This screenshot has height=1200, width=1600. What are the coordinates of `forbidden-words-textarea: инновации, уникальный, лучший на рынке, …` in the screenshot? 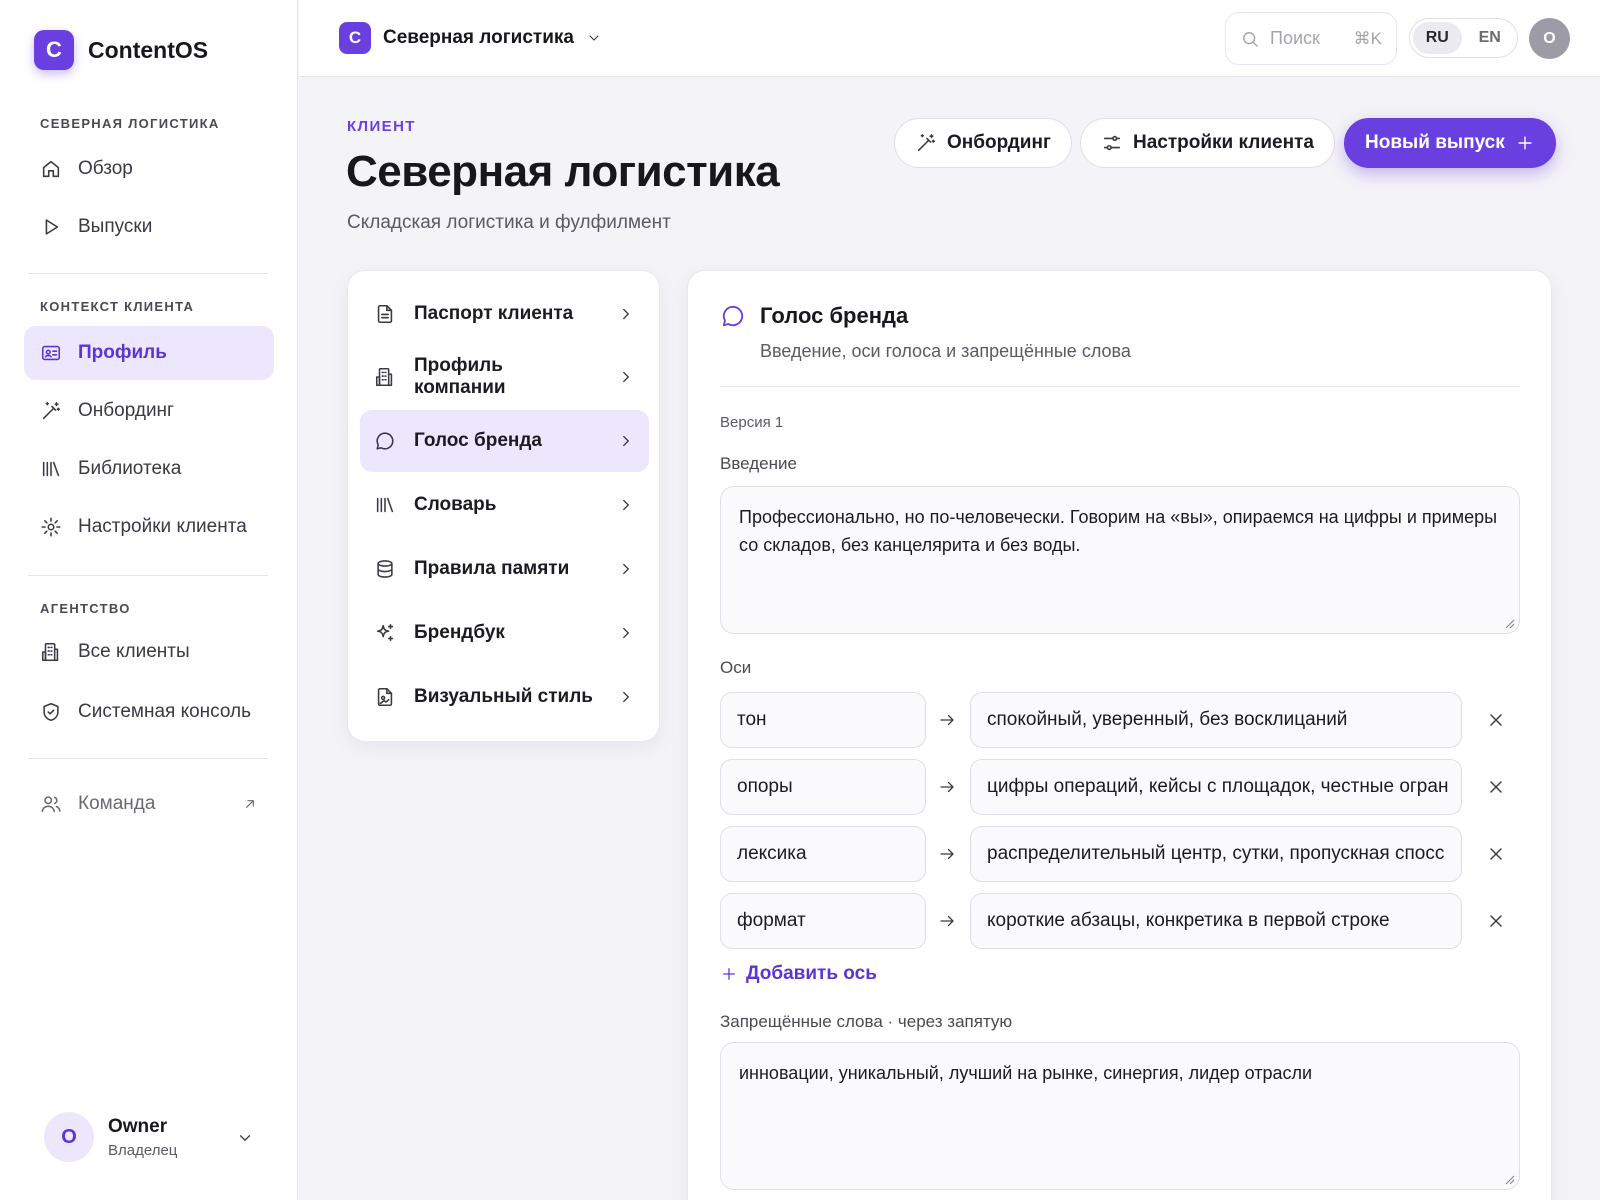 It's located at (1120, 1116).